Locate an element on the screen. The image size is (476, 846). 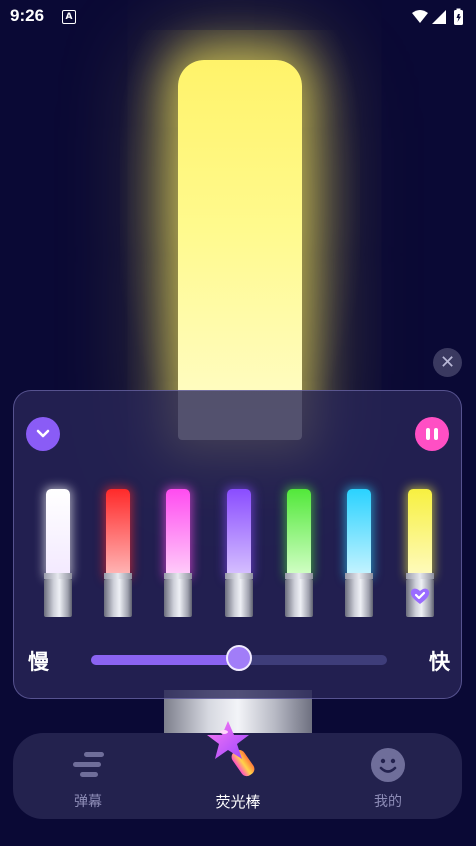
signal-icon is located at coordinates (439, 17).